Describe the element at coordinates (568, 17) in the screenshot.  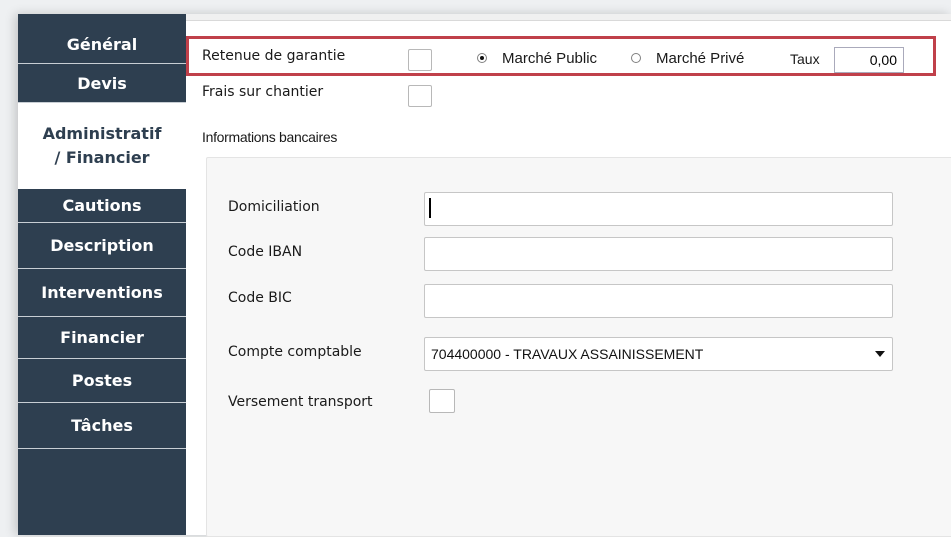
I see `top-bar` at that location.